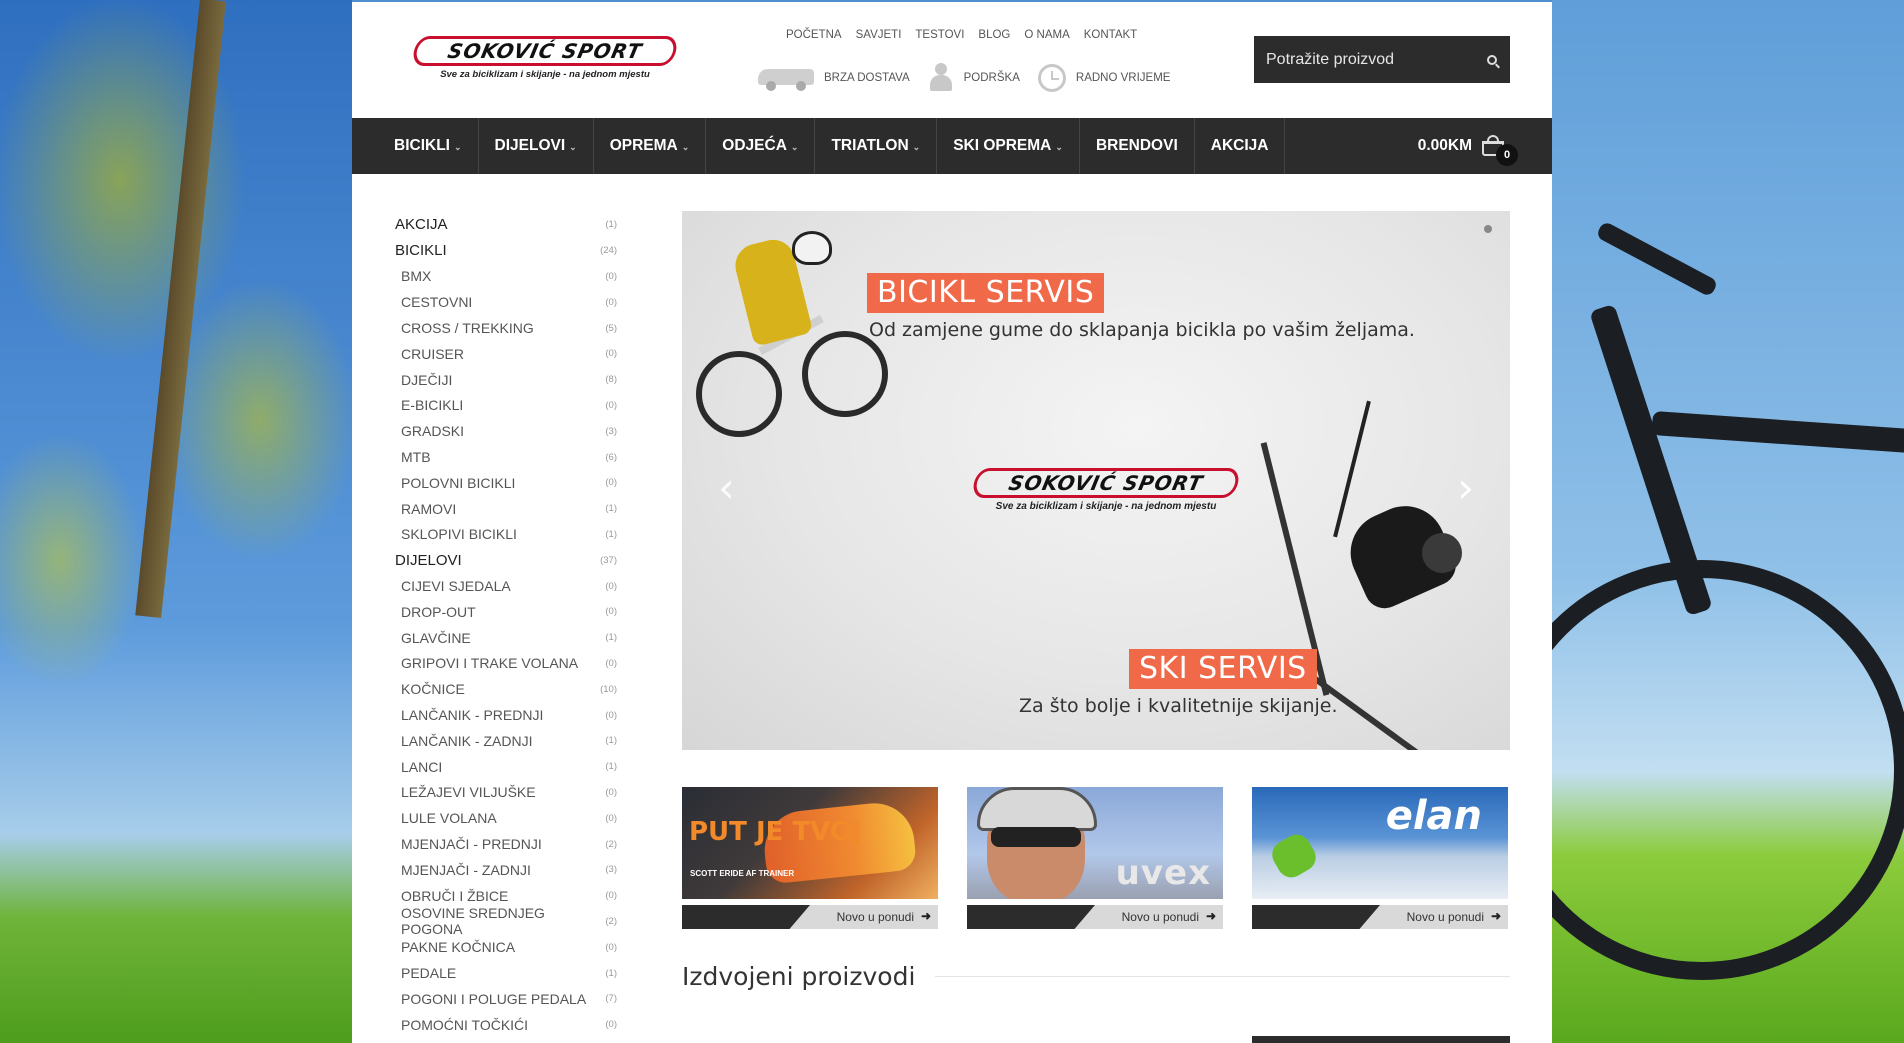  I want to click on subcategory-item: POMOĆNI TOČKIĆI (0), so click(506, 1025).